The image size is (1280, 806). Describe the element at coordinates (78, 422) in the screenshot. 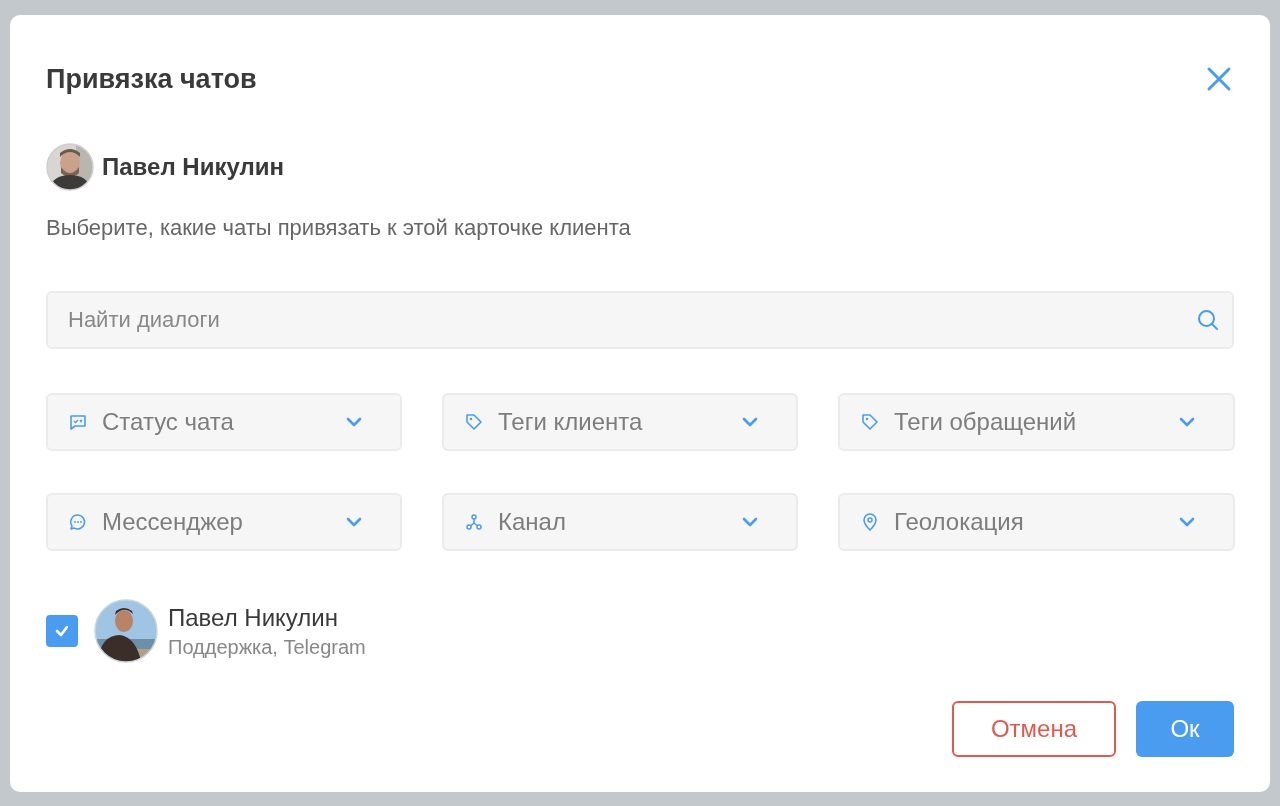

I see `chat-status-icon` at that location.